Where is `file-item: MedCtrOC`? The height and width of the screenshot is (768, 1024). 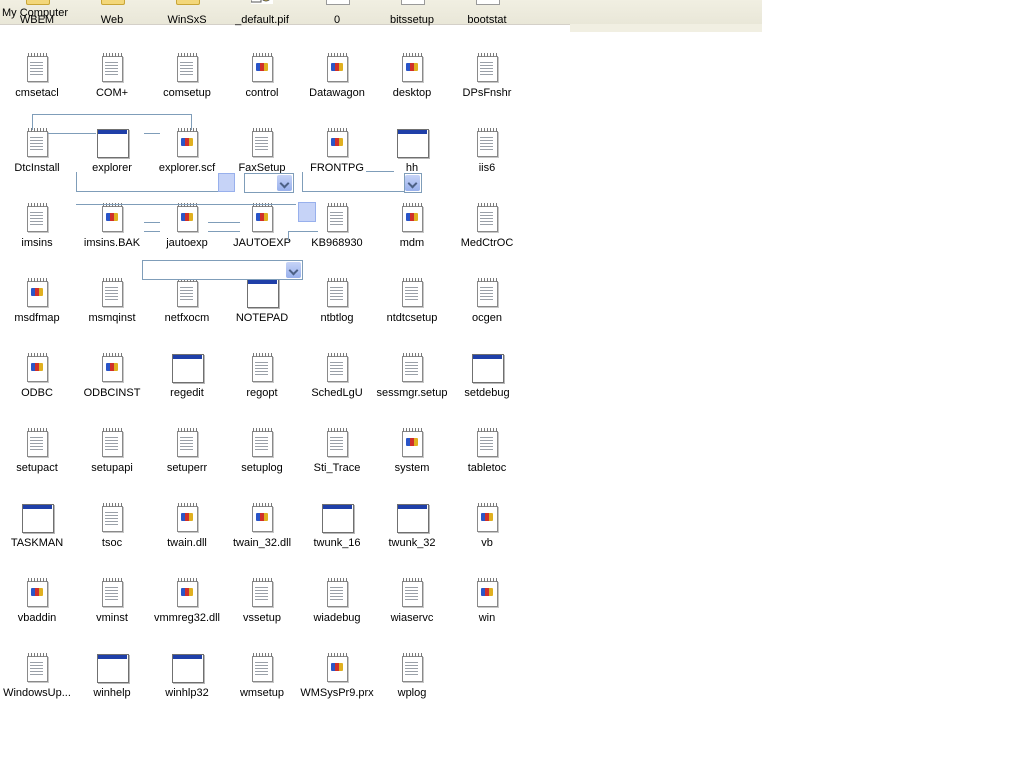 file-item: MedCtrOC is located at coordinates (487, 230).